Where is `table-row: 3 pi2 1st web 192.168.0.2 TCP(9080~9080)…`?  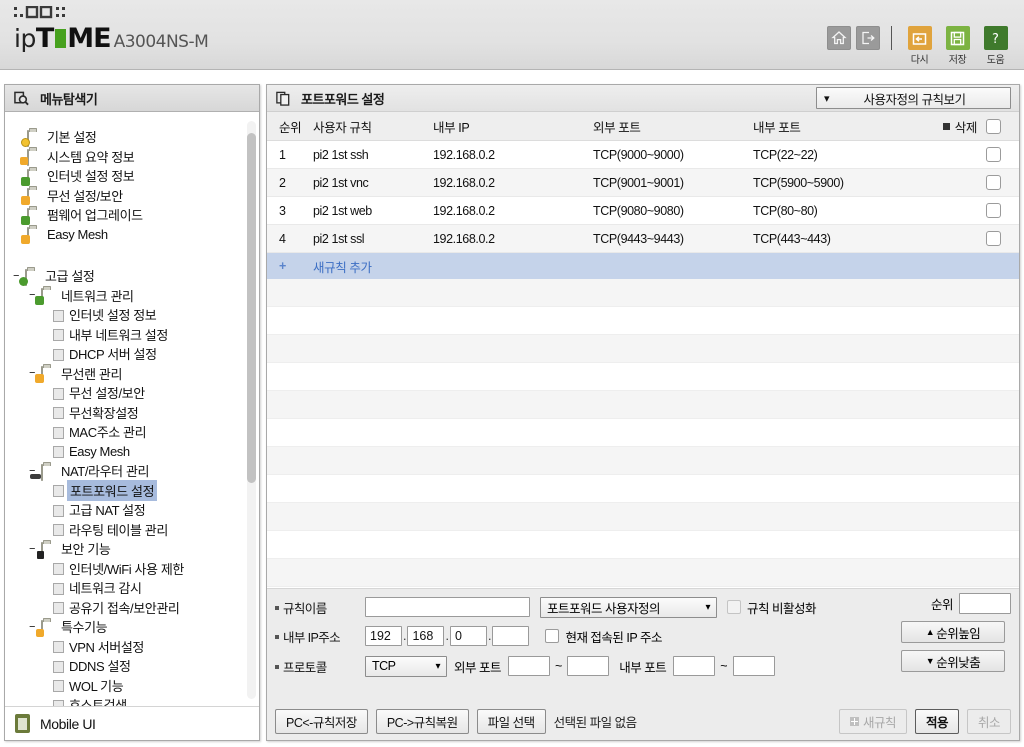 table-row: 3 pi2 1st web 192.168.0.2 TCP(9080~9080)… is located at coordinates (643, 211).